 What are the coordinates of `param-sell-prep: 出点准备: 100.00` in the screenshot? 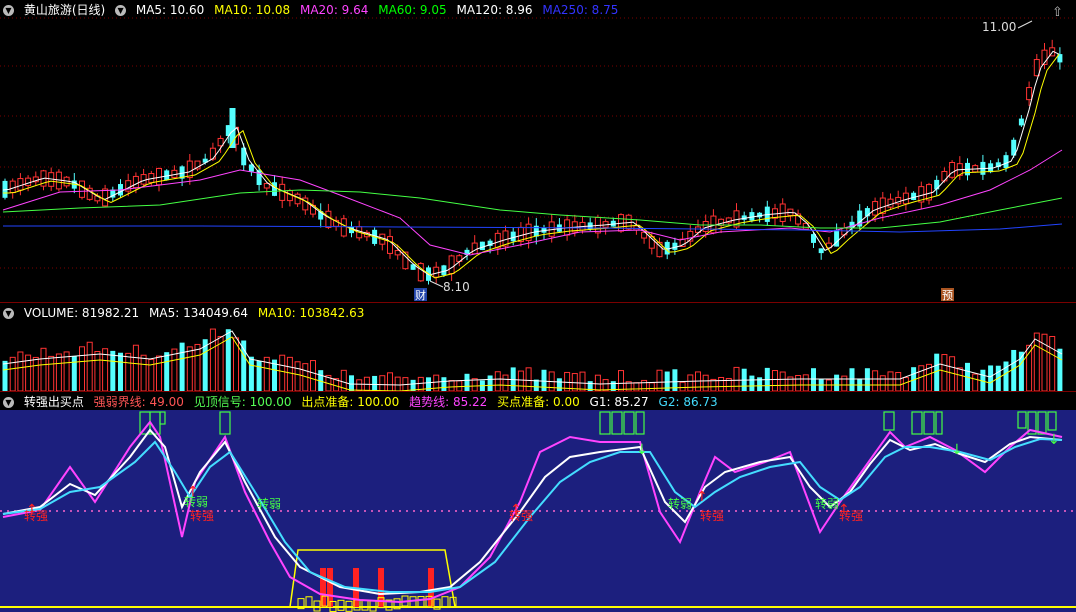 It's located at (350, 402).